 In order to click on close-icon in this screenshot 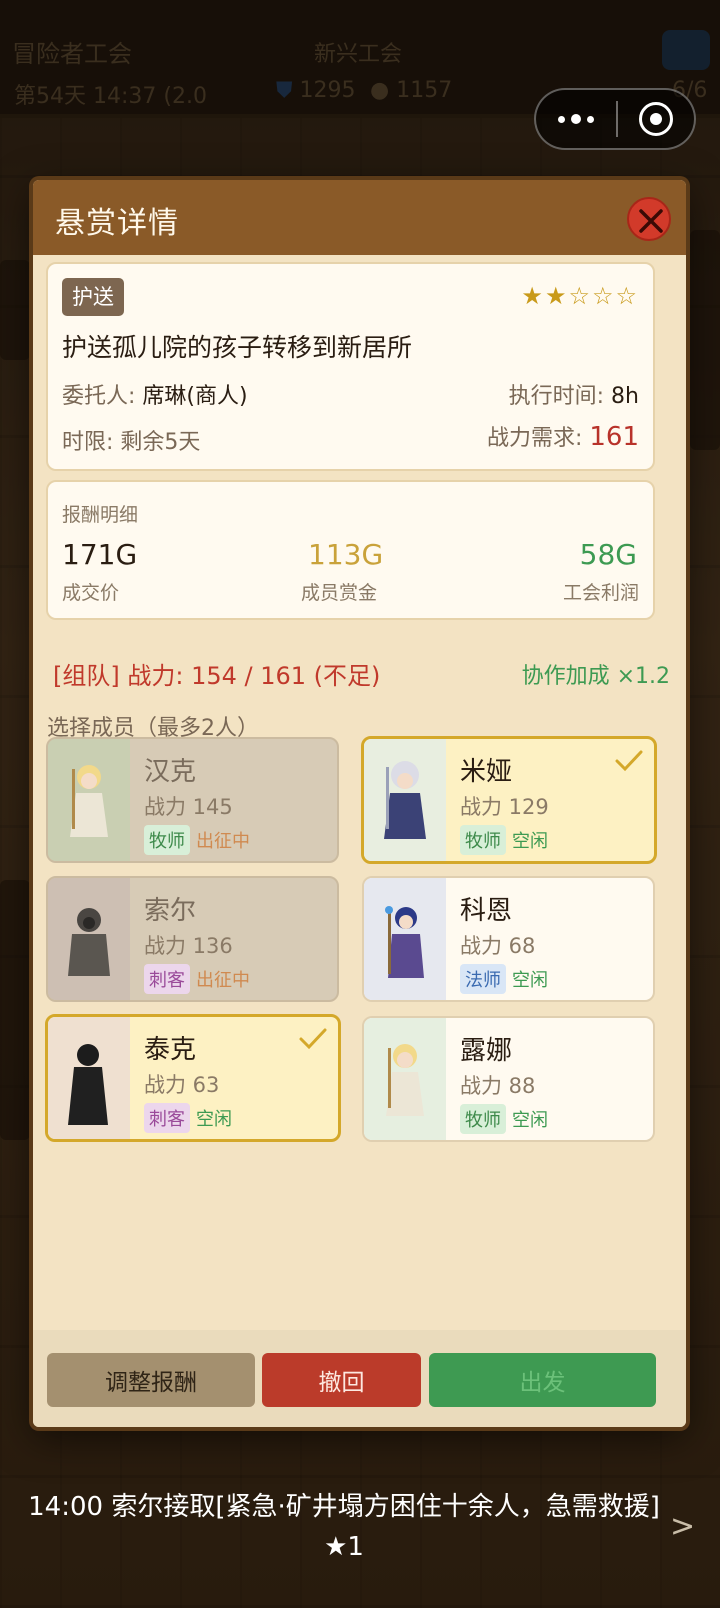, I will do `click(651, 221)`.